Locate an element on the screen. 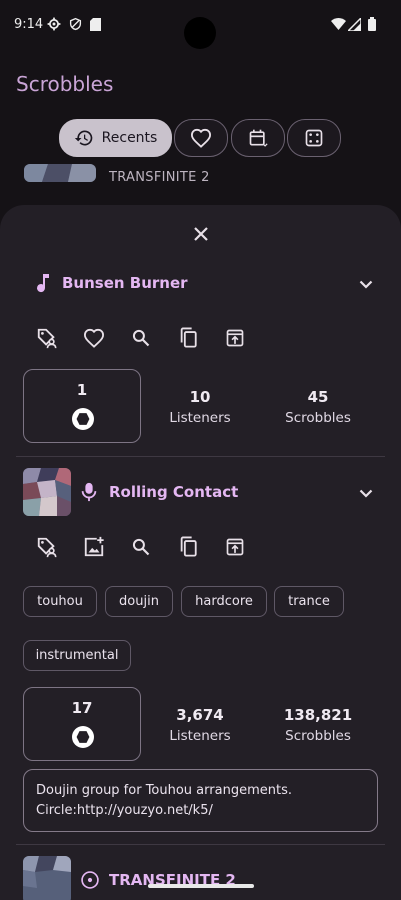  track-scrobbles-value: 45 is located at coordinates (318, 397).